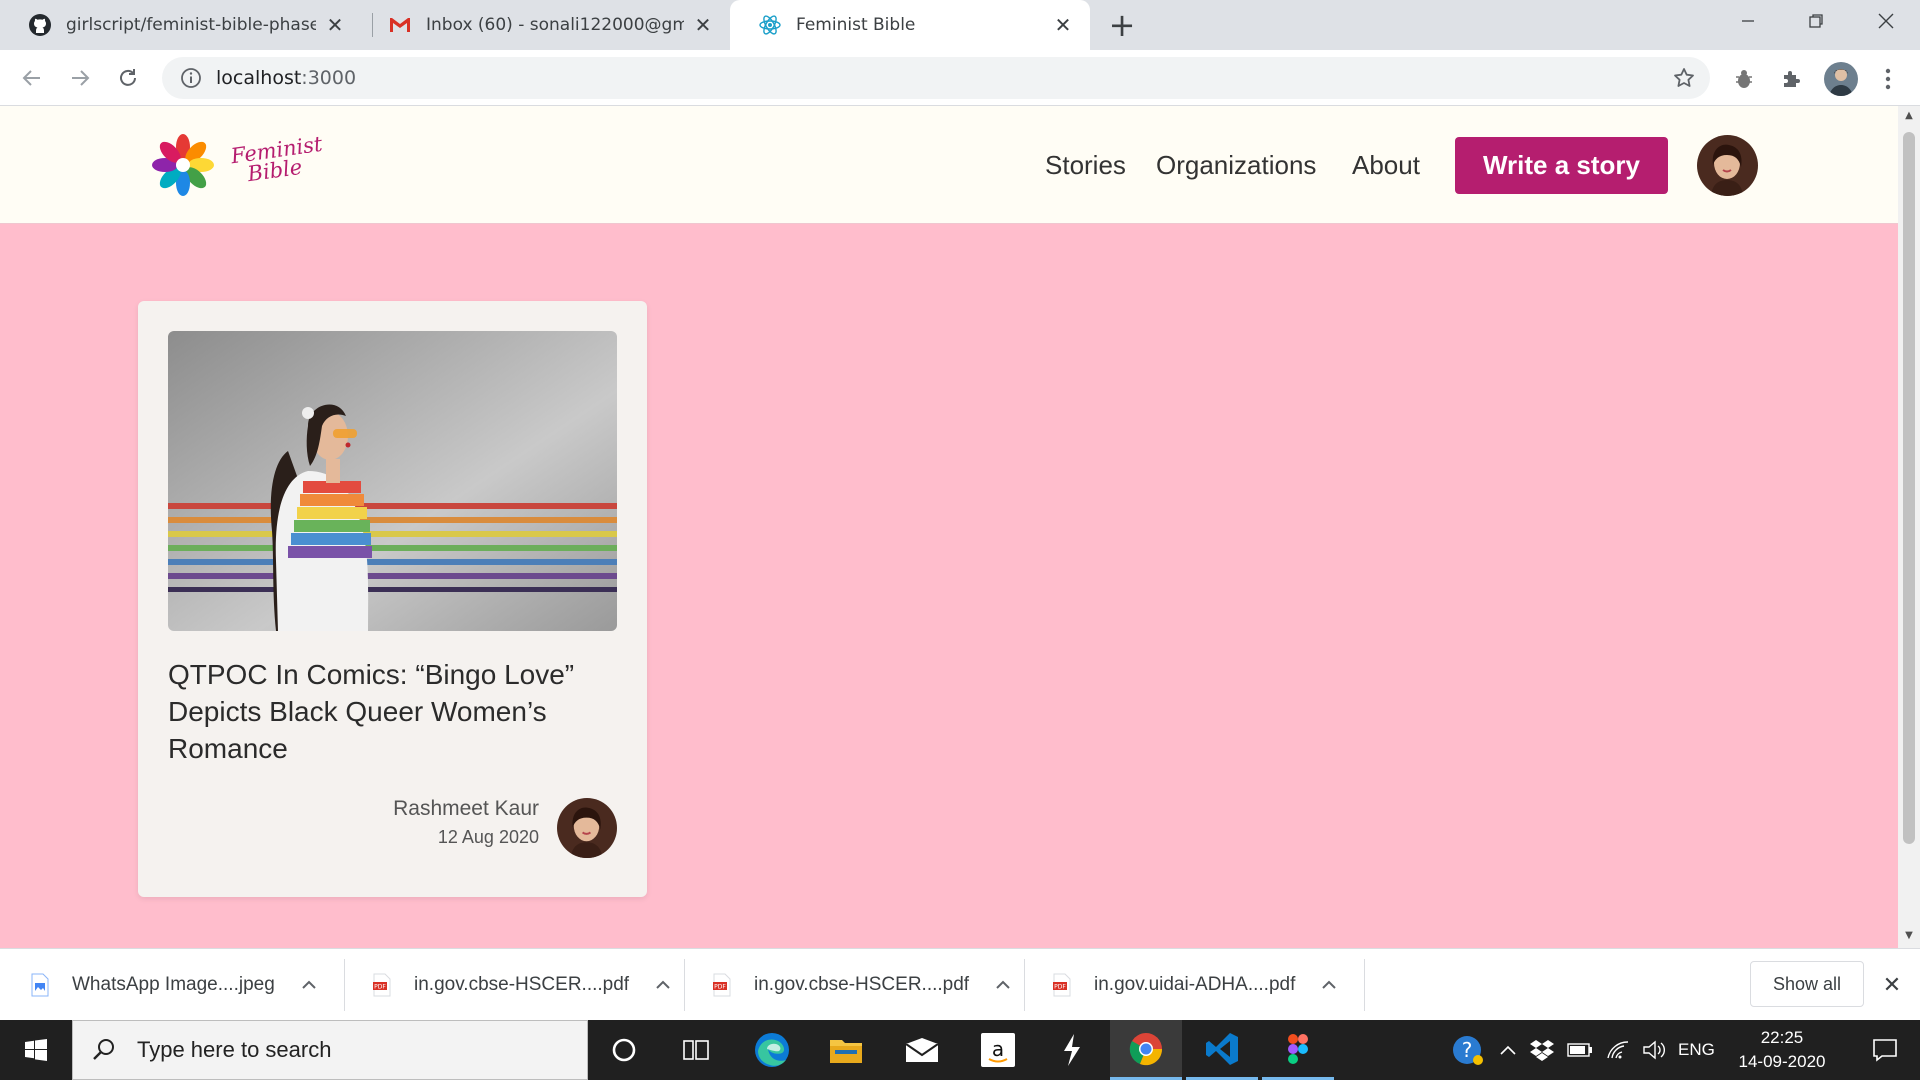 The width and height of the screenshot is (1920, 1080). I want to click on tab-feminist-bible: Feminist Bible ✕, so click(910, 25).